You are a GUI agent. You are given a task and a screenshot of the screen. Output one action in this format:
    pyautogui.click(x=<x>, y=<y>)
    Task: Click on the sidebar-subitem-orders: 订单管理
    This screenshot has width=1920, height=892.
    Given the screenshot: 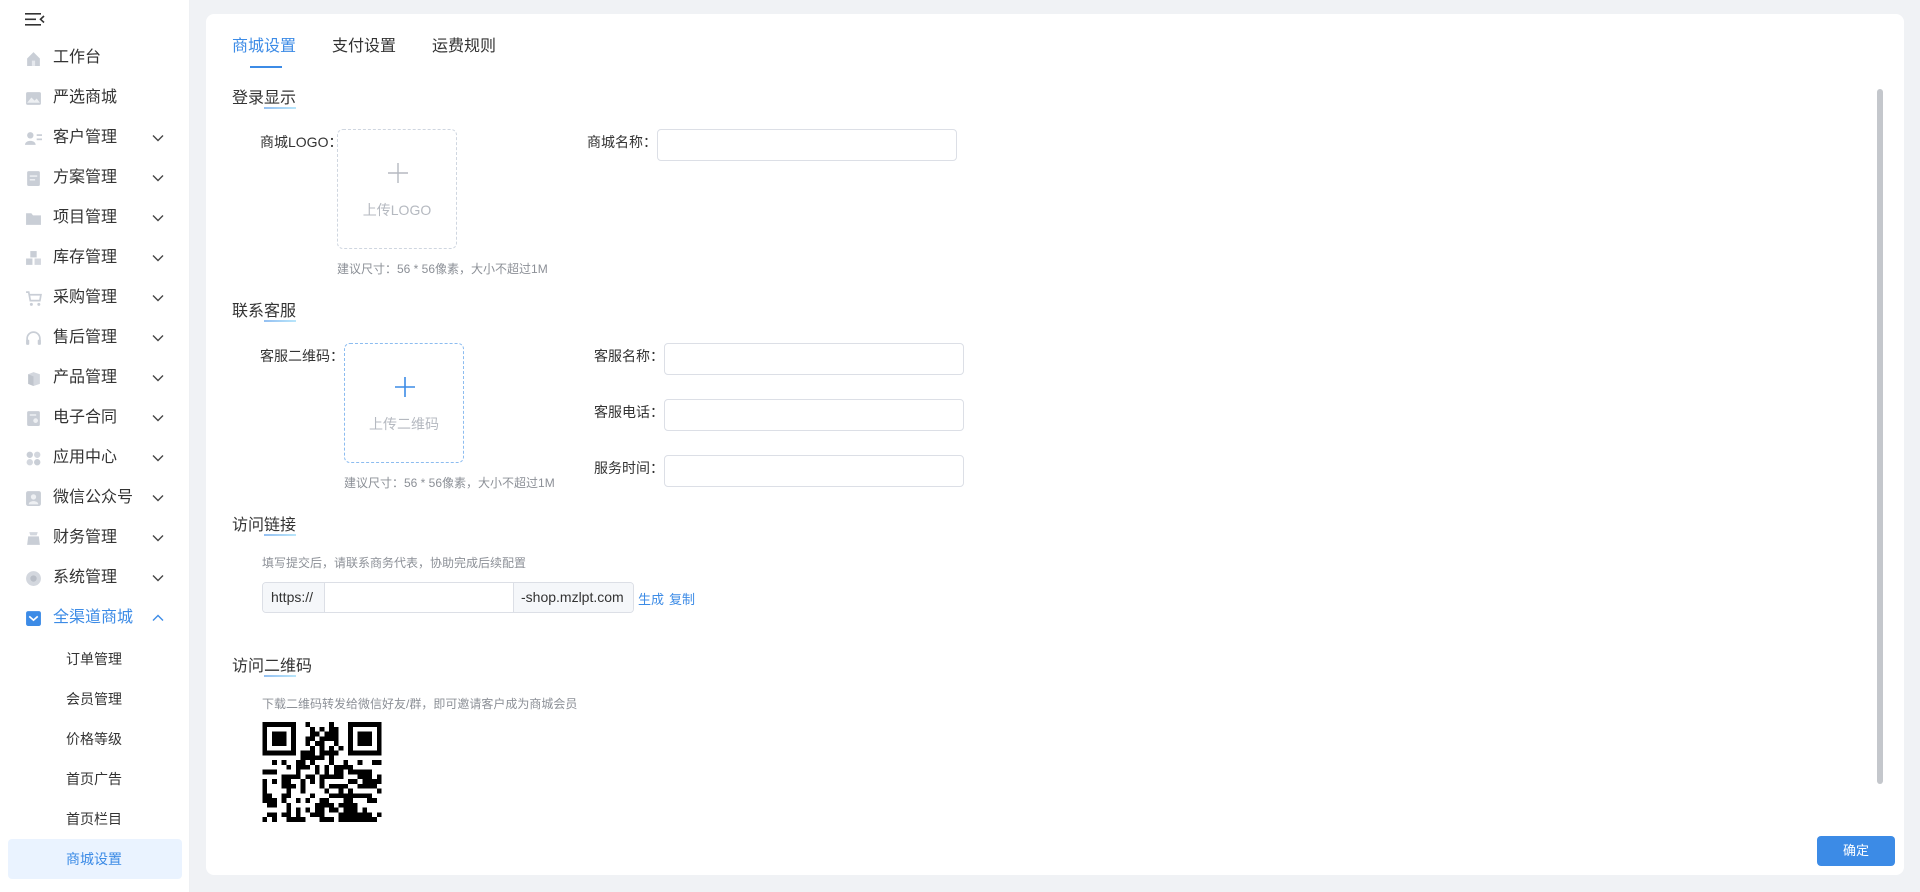 What is the action you would take?
    pyautogui.click(x=95, y=659)
    